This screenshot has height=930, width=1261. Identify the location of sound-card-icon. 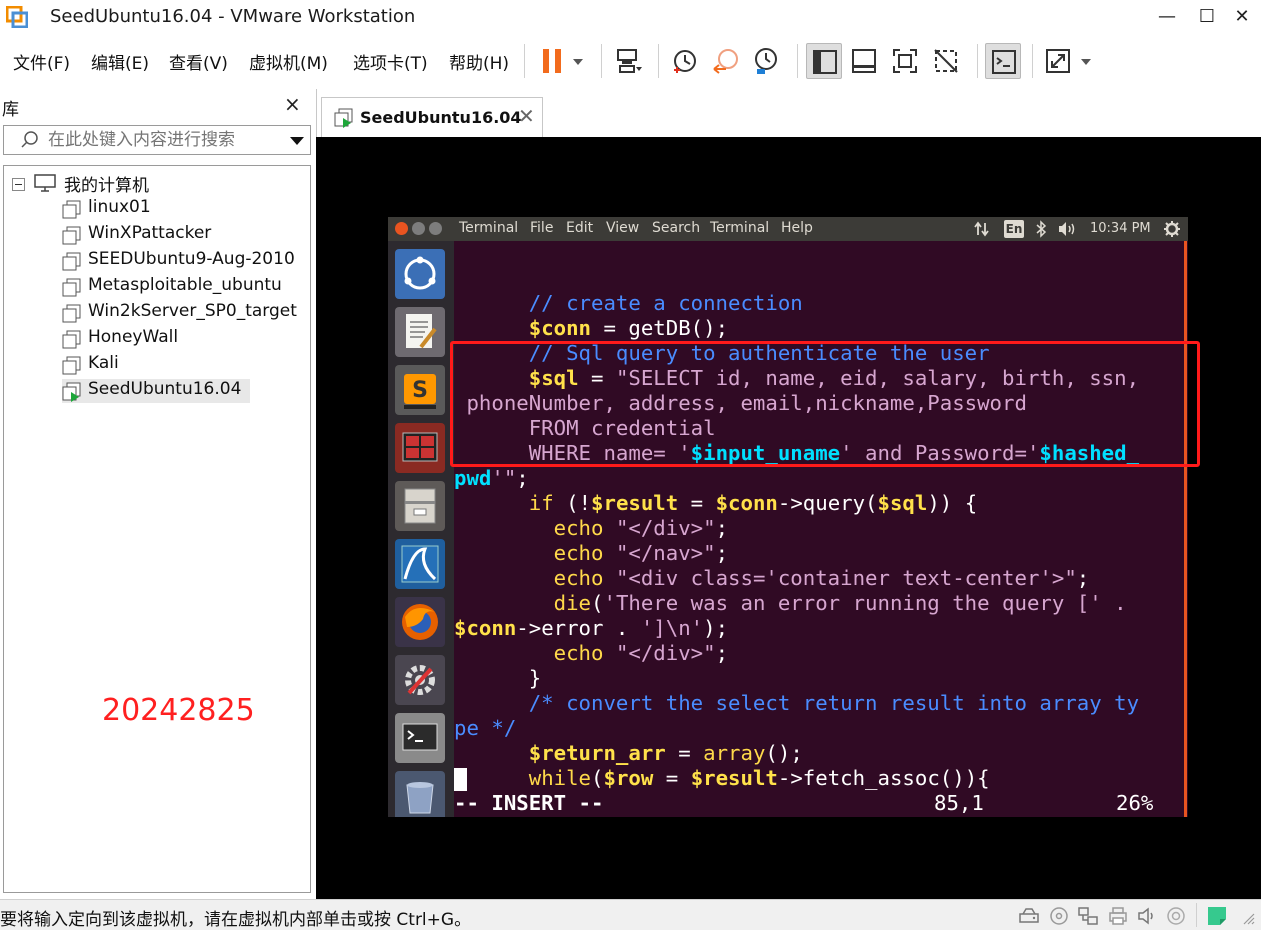
(1147, 916).